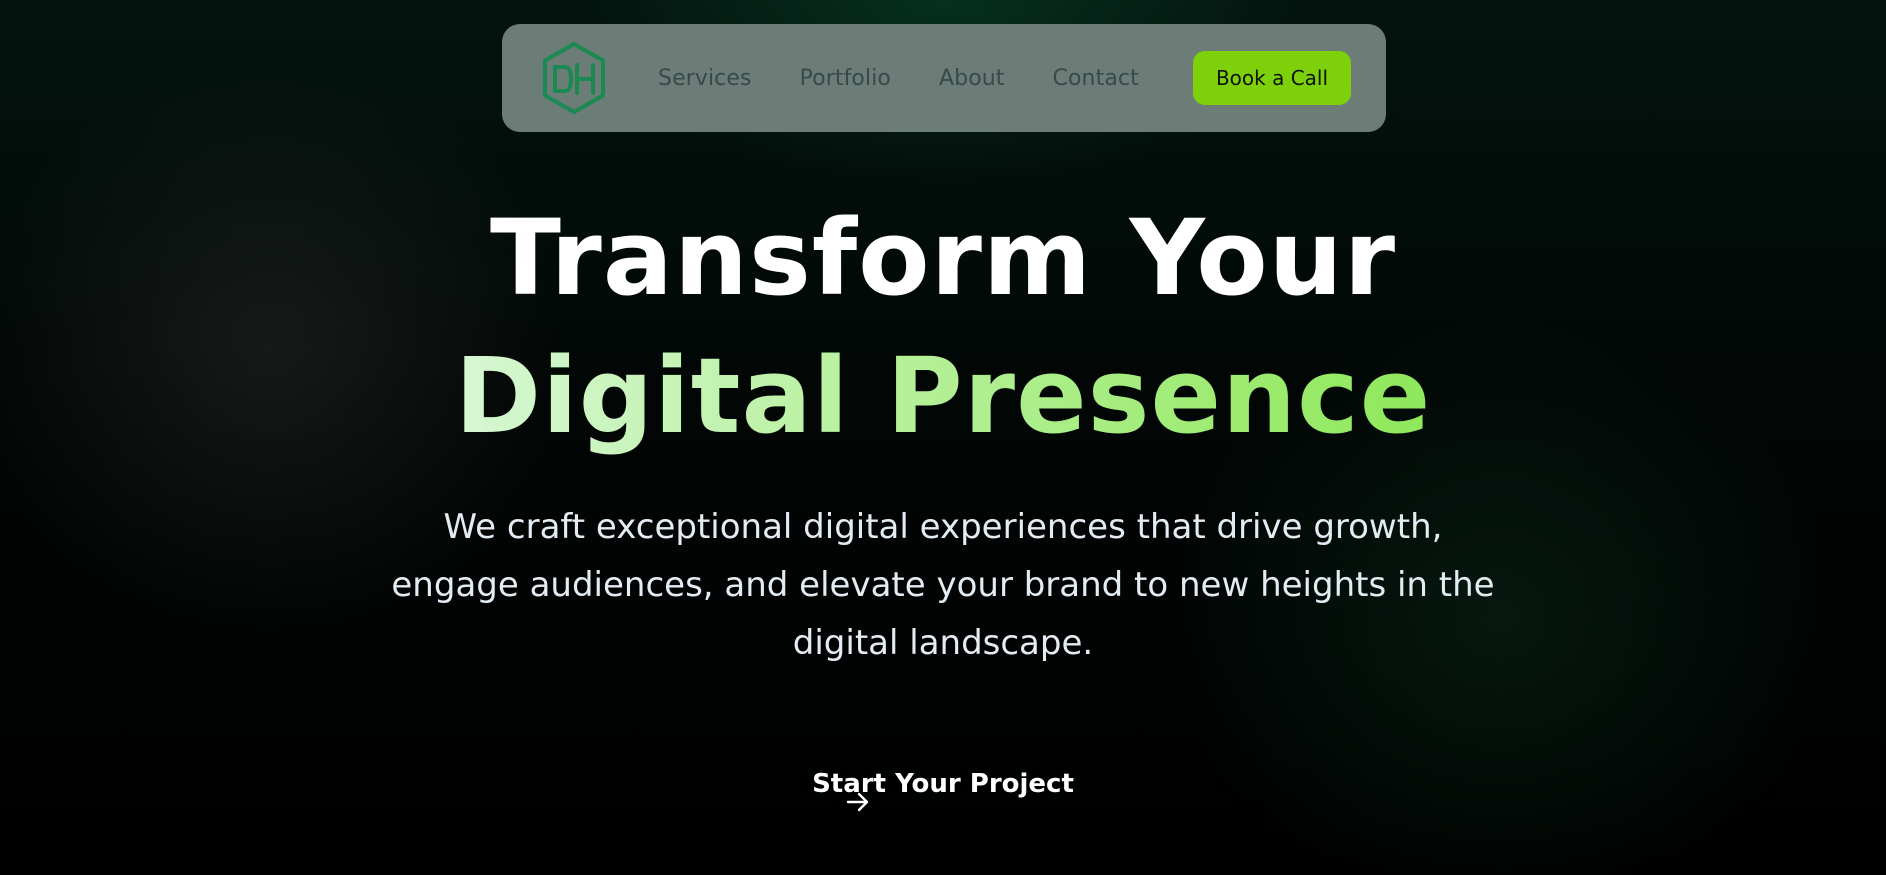  What do you see at coordinates (858, 802) in the screenshot?
I see `arrow-right-icon` at bounding box center [858, 802].